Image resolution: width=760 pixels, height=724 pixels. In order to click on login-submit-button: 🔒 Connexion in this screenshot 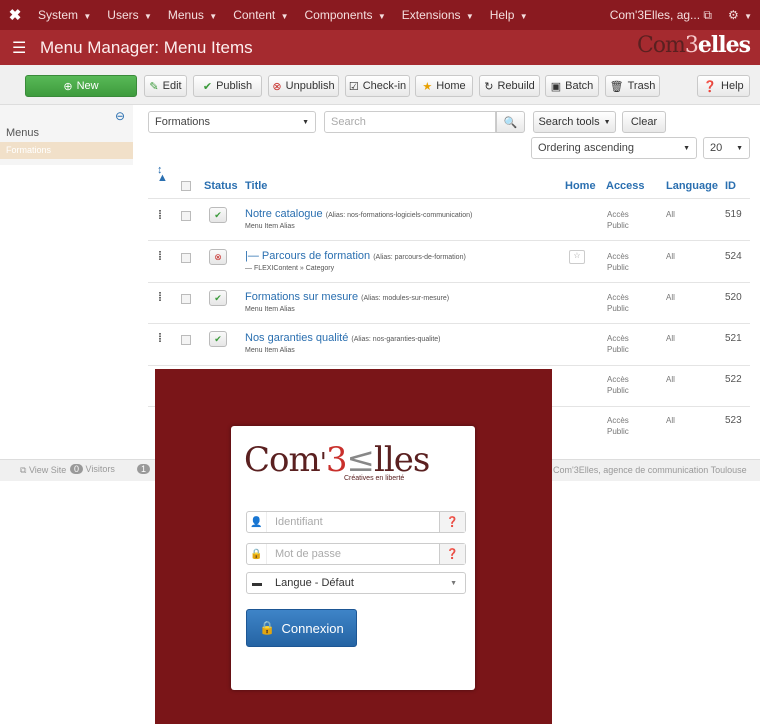, I will do `click(301, 628)`.